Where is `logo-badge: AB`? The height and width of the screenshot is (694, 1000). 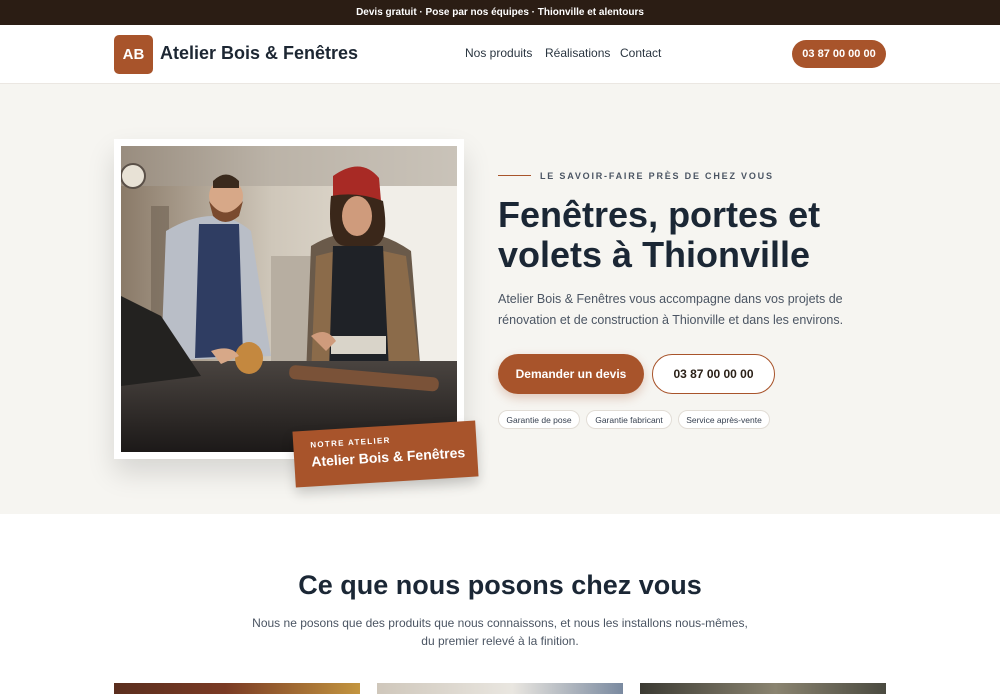 logo-badge: AB is located at coordinates (133, 54).